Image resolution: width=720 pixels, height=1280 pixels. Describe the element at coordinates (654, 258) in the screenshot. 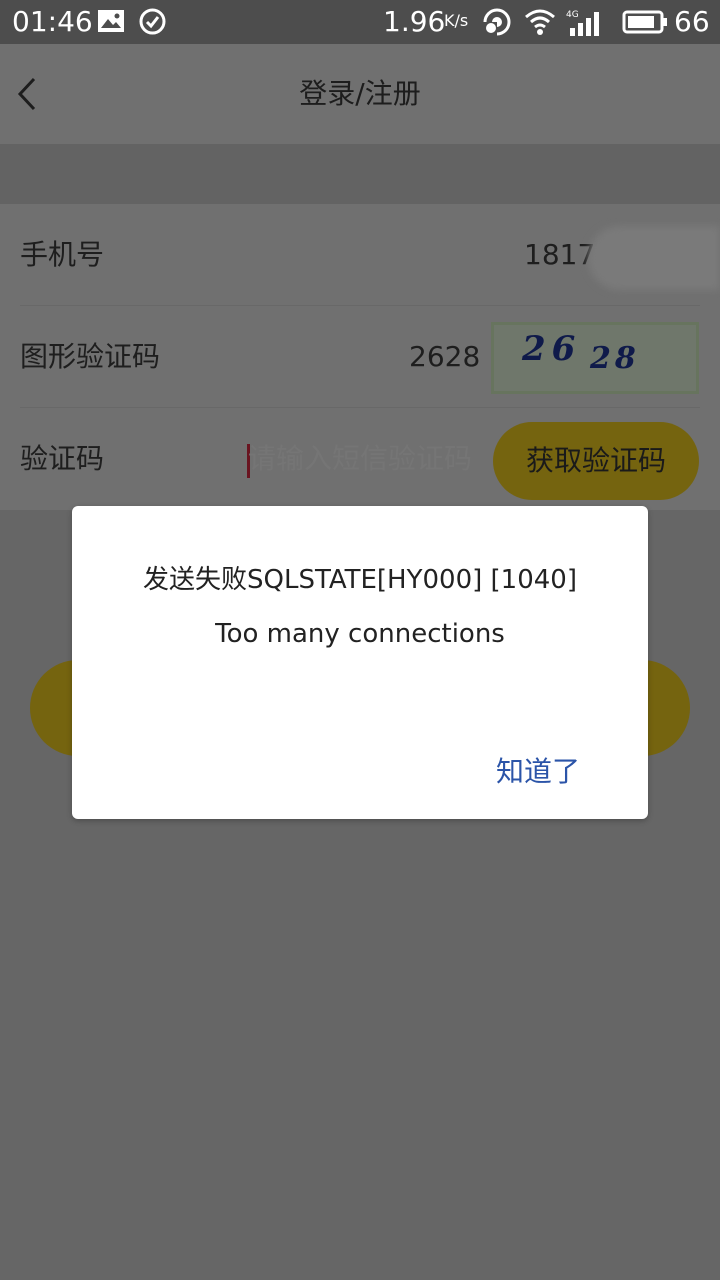

I see `privacy-mask` at that location.